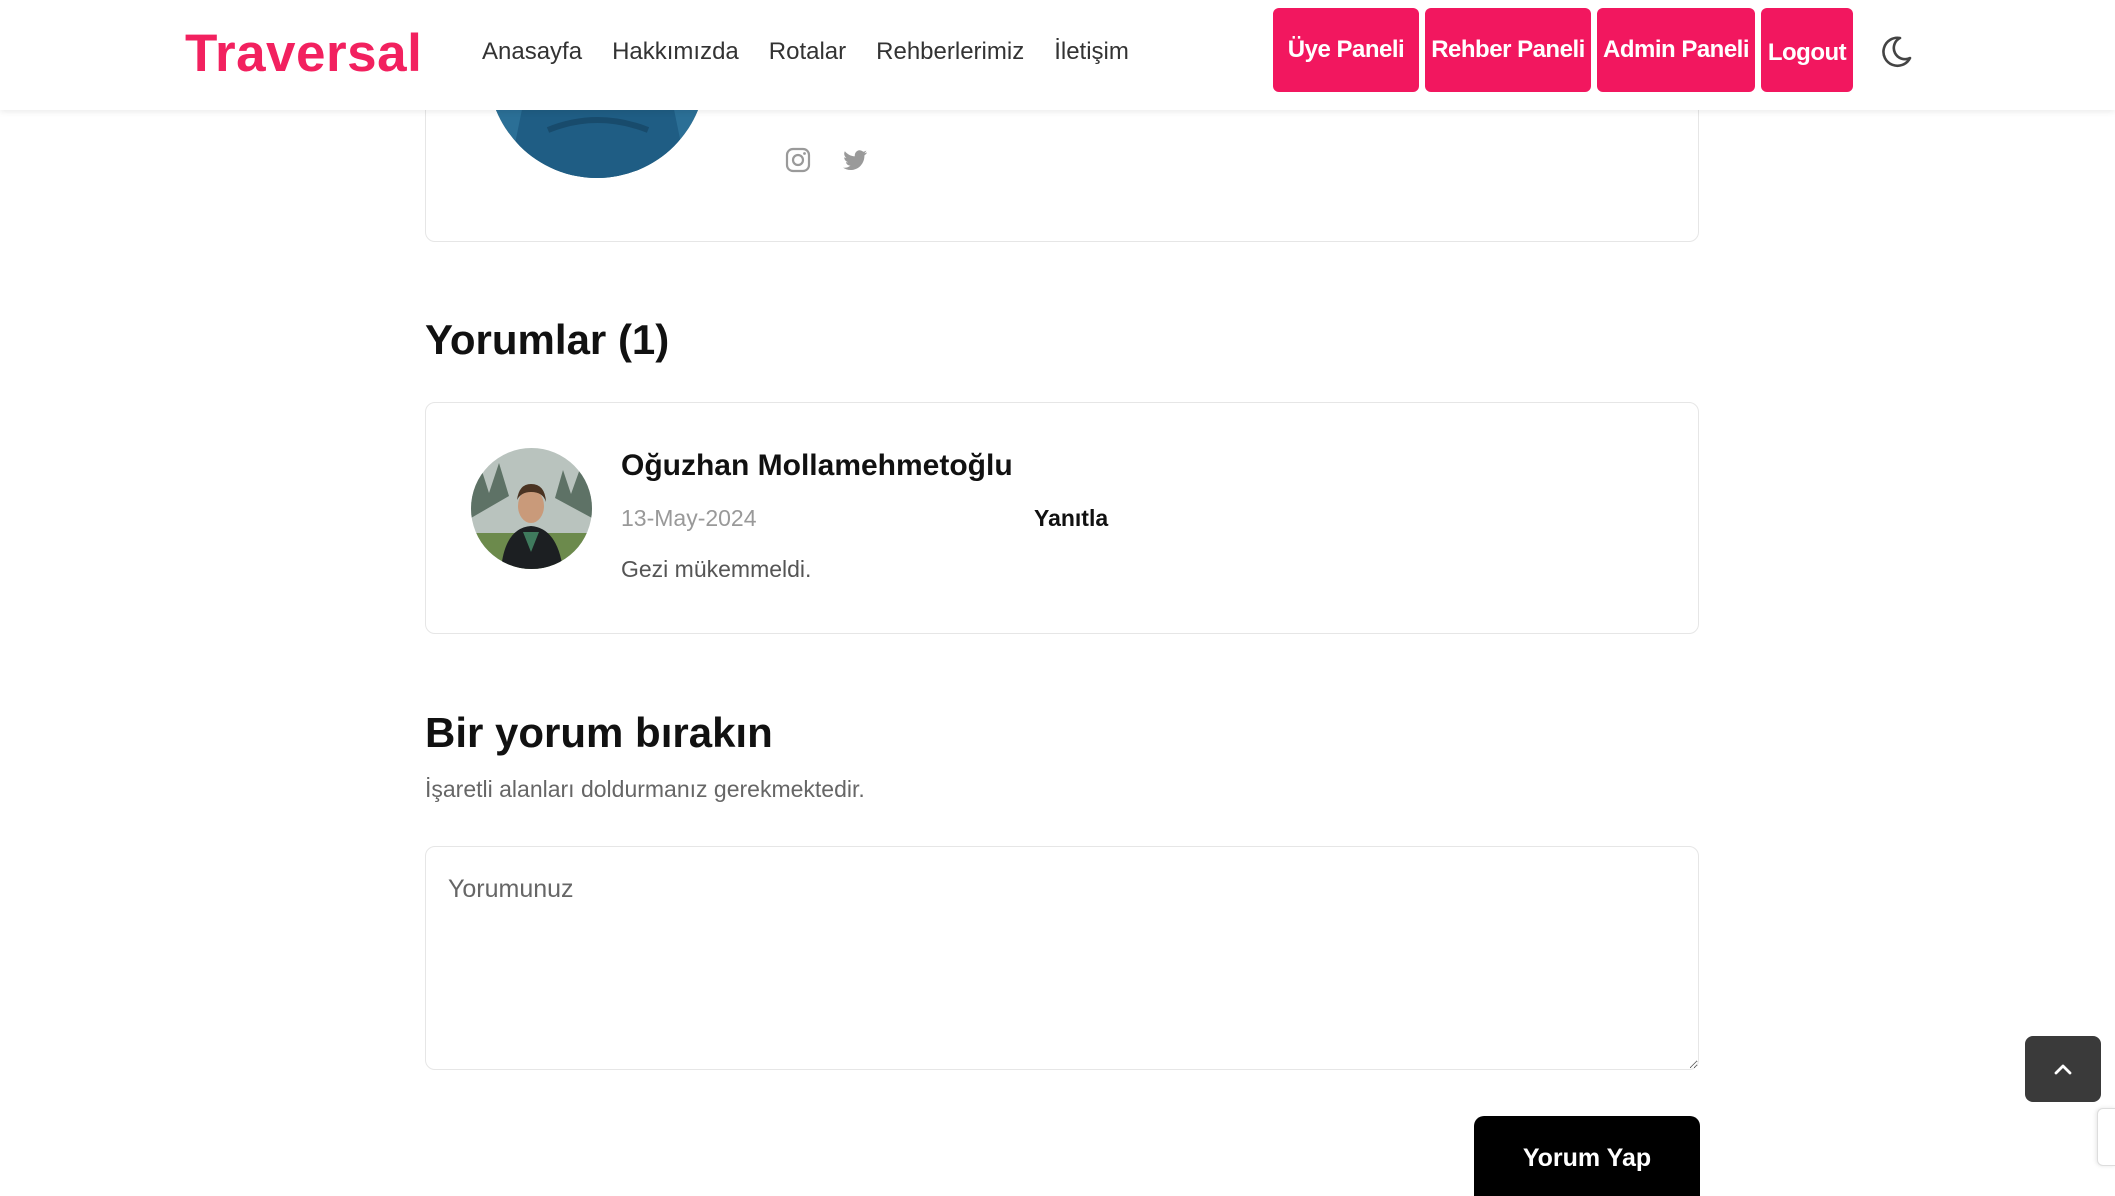 The height and width of the screenshot is (1196, 2115). I want to click on brand-logo: Traversal, so click(303, 54).